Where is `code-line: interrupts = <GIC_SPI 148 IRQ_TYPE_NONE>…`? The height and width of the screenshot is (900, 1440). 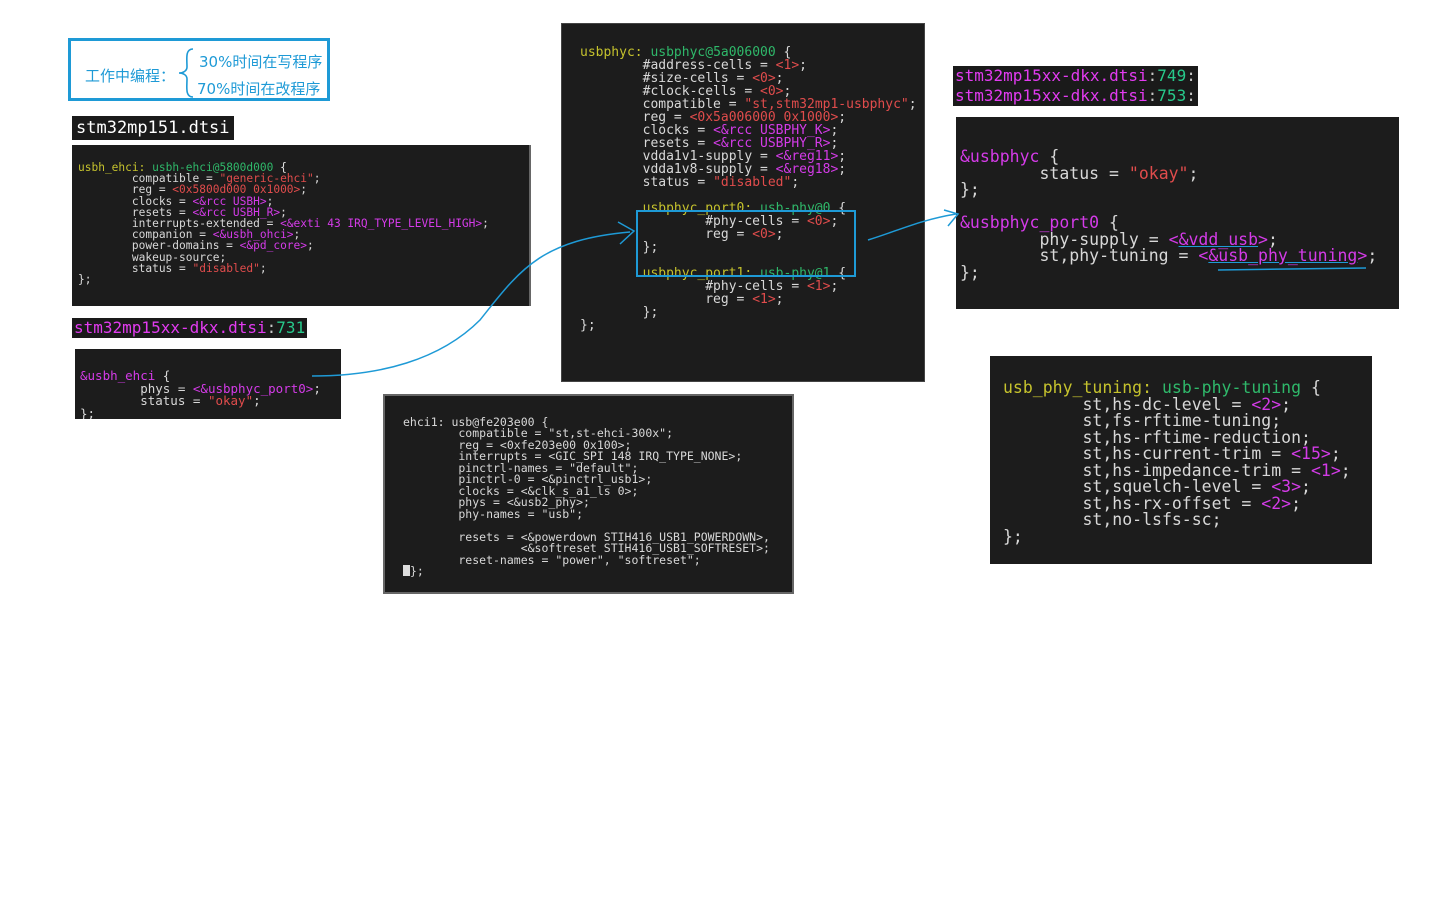
code-line: interrupts = <GIC_SPI 148 IRQ_TYPE_NONE>… is located at coordinates (573, 456).